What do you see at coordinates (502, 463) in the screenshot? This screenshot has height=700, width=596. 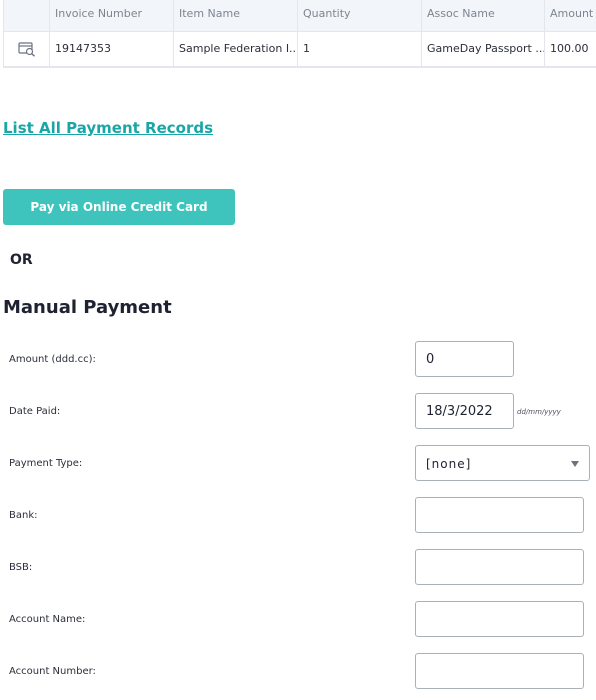 I see `payment-type-select: [none]` at bounding box center [502, 463].